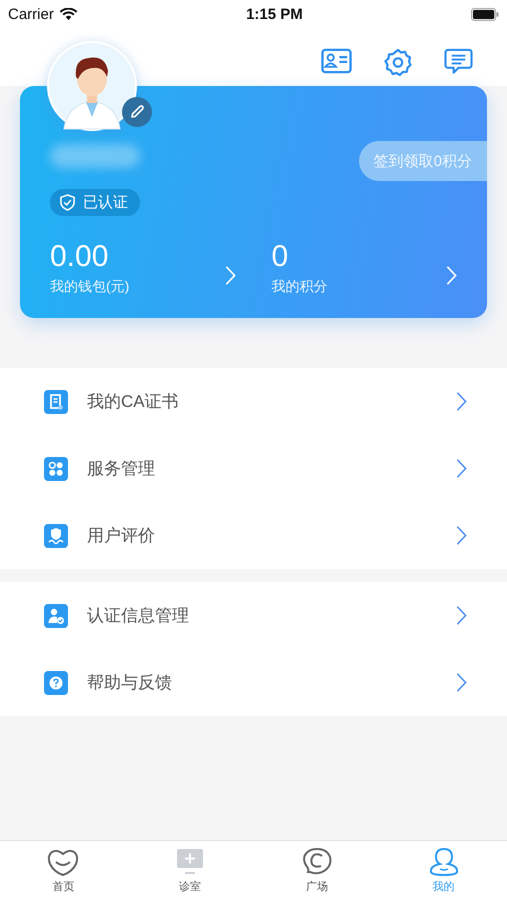  Describe the element at coordinates (253, 615) in the screenshot. I see `menu-item: 认证信息管理` at that location.